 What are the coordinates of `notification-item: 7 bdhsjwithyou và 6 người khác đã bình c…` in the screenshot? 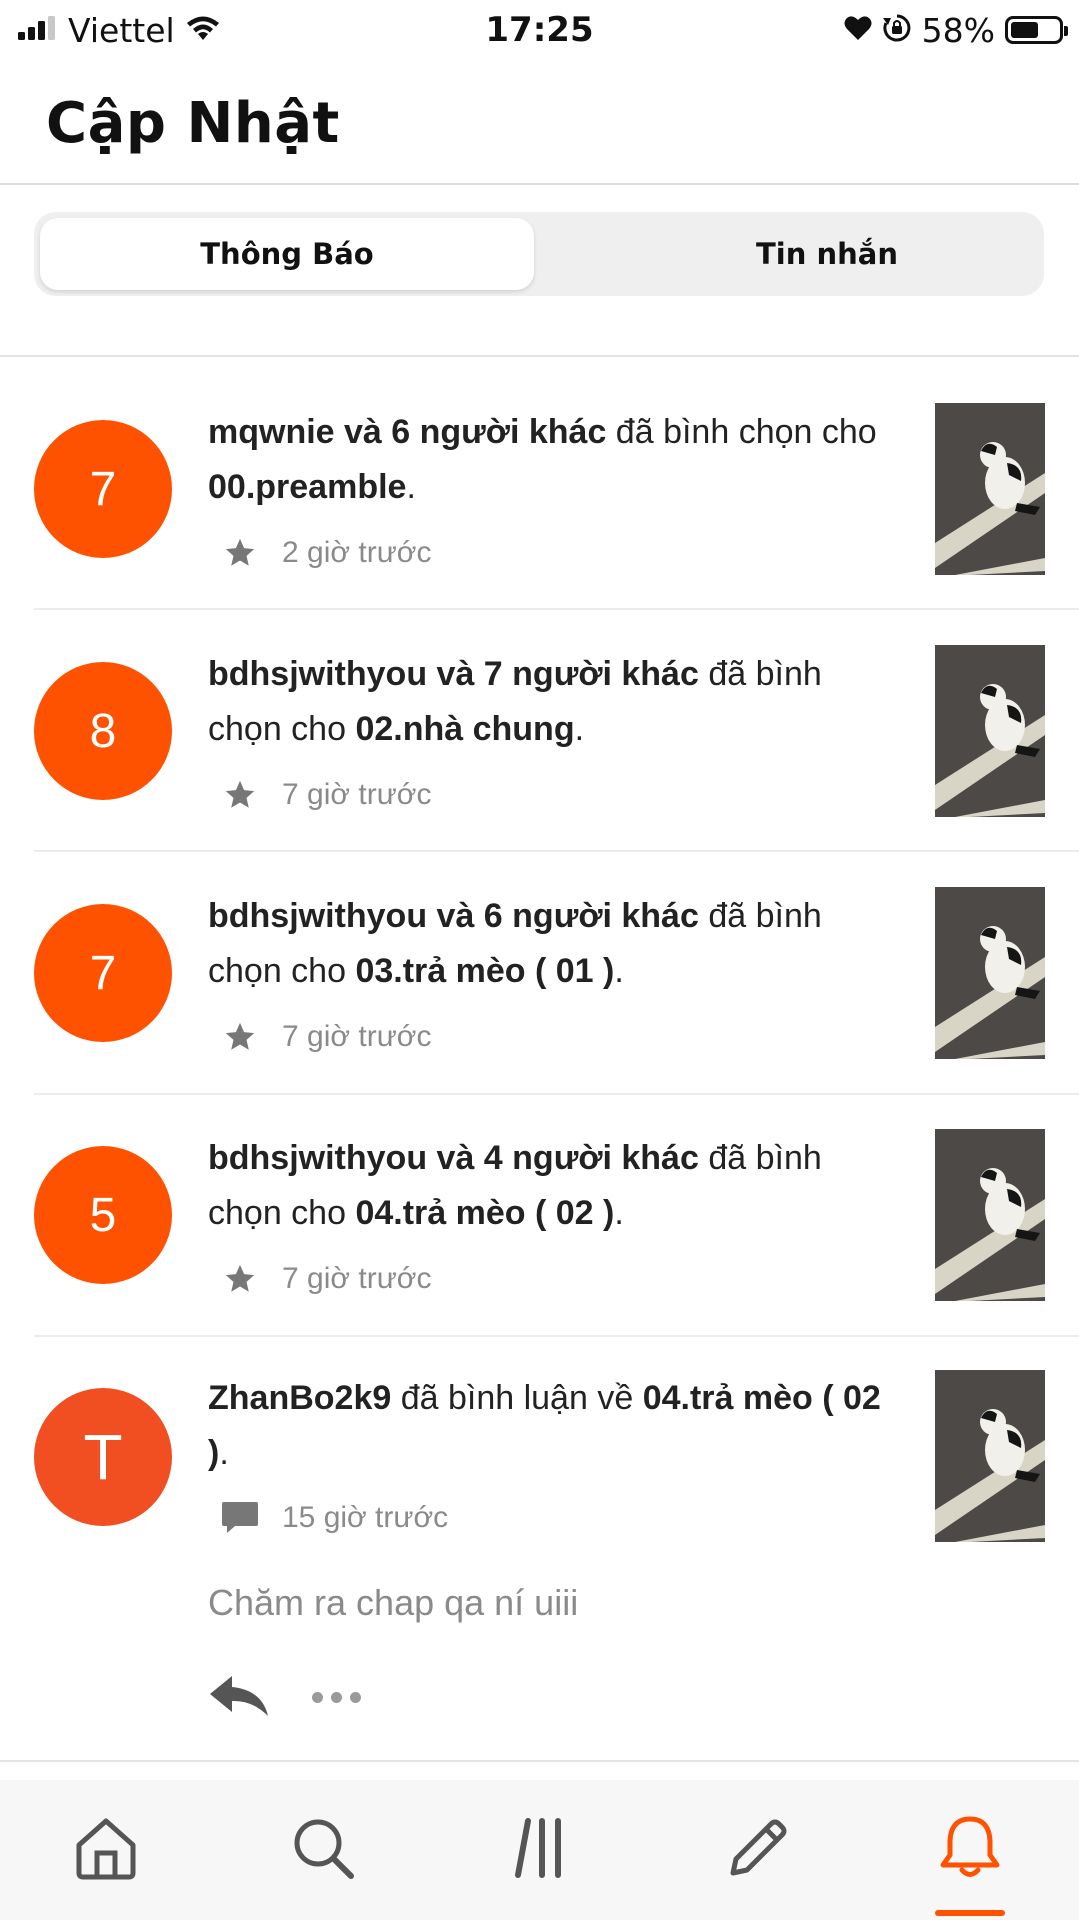 It's located at (539, 988).